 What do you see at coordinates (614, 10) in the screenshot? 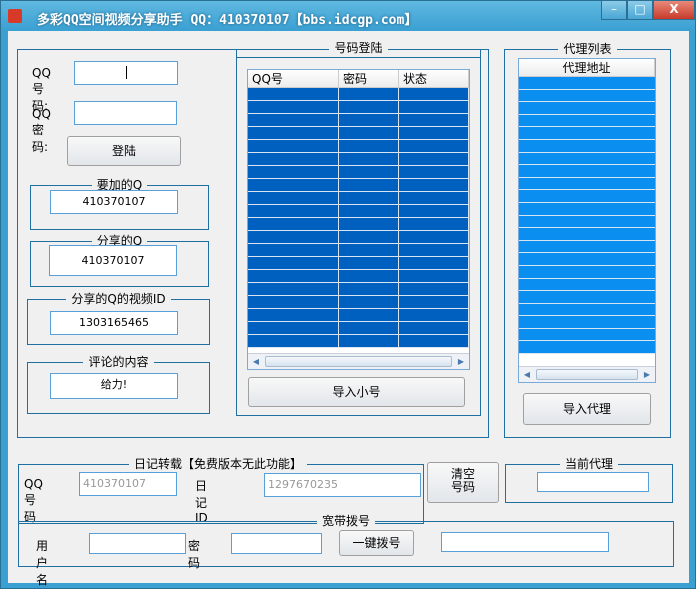
I see `minimize-button: –` at bounding box center [614, 10].